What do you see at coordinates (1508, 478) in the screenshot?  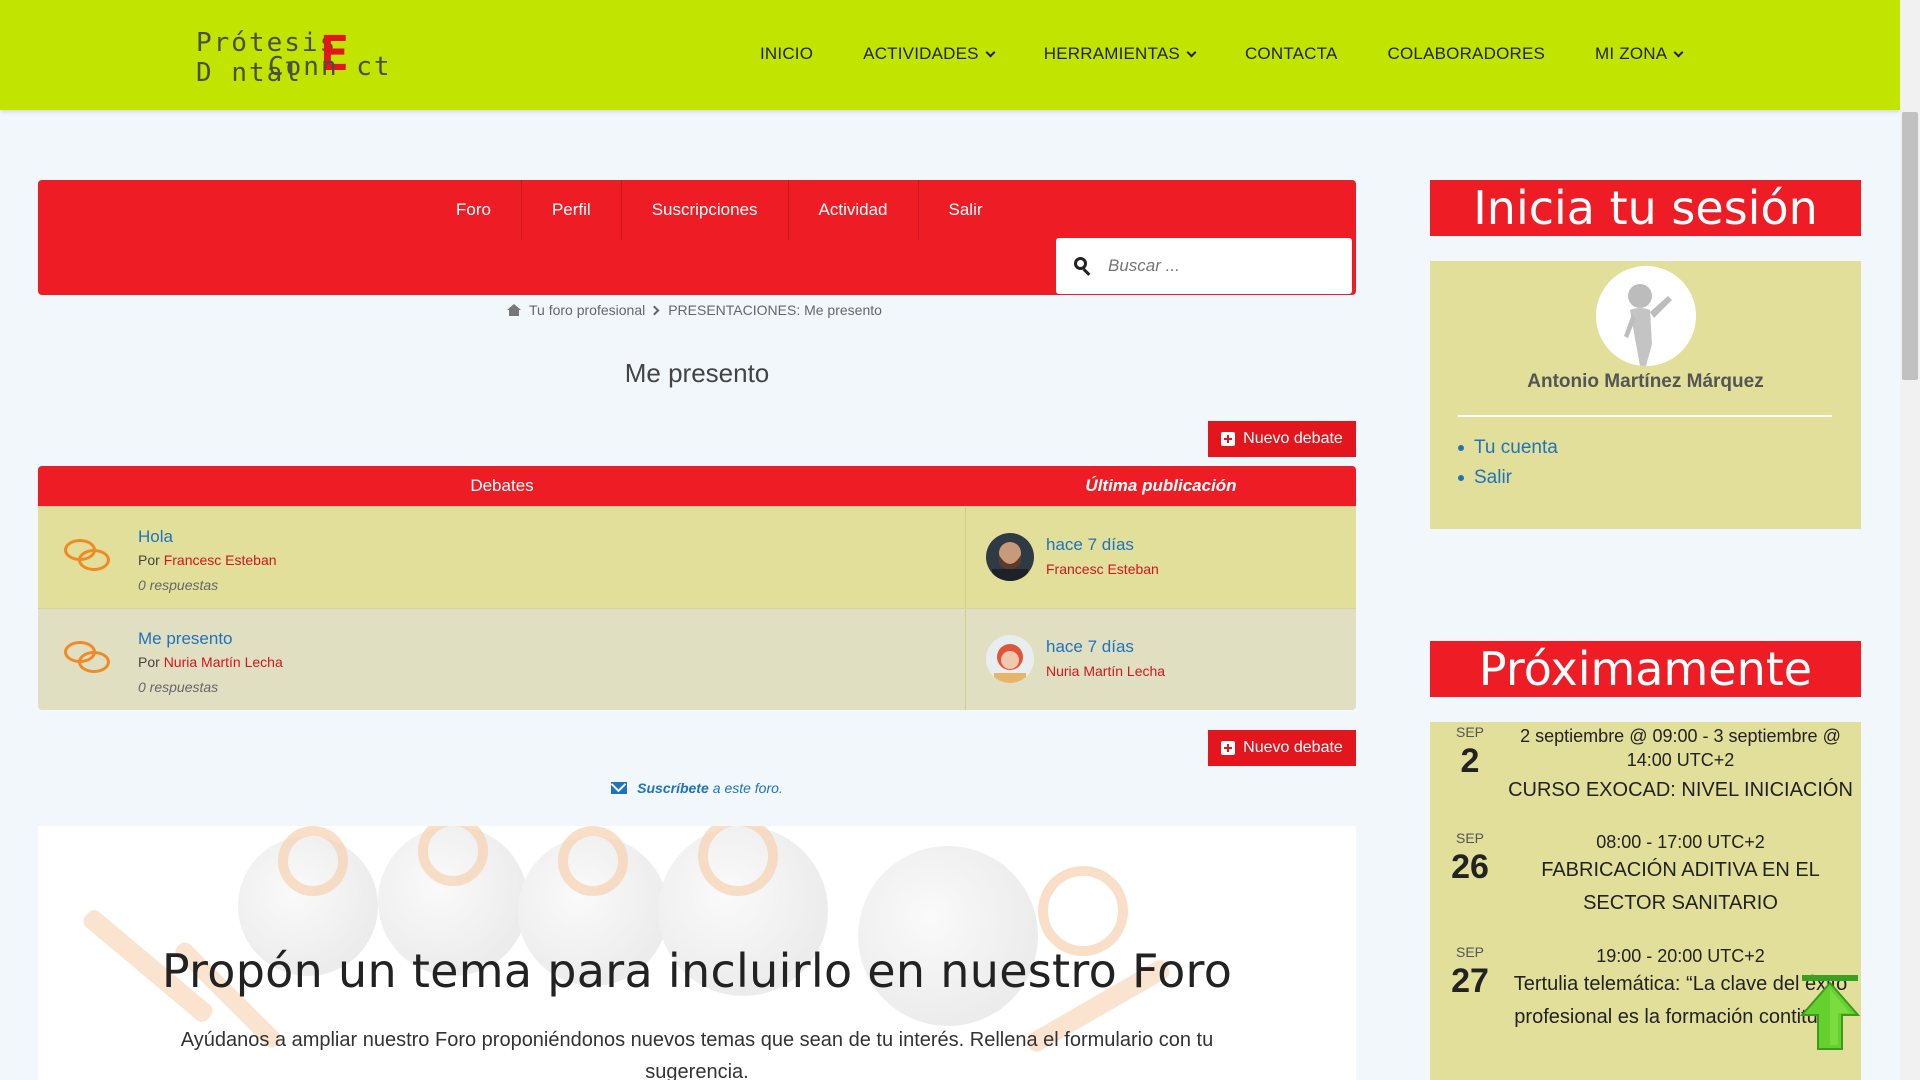 I see `link-salir: Salir` at bounding box center [1508, 478].